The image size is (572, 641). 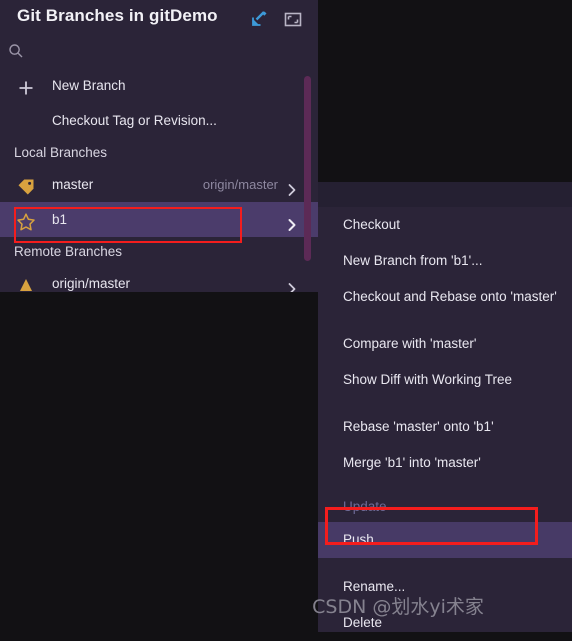 I want to click on watermark: CSDN @划水yi术家, so click(x=398, y=607).